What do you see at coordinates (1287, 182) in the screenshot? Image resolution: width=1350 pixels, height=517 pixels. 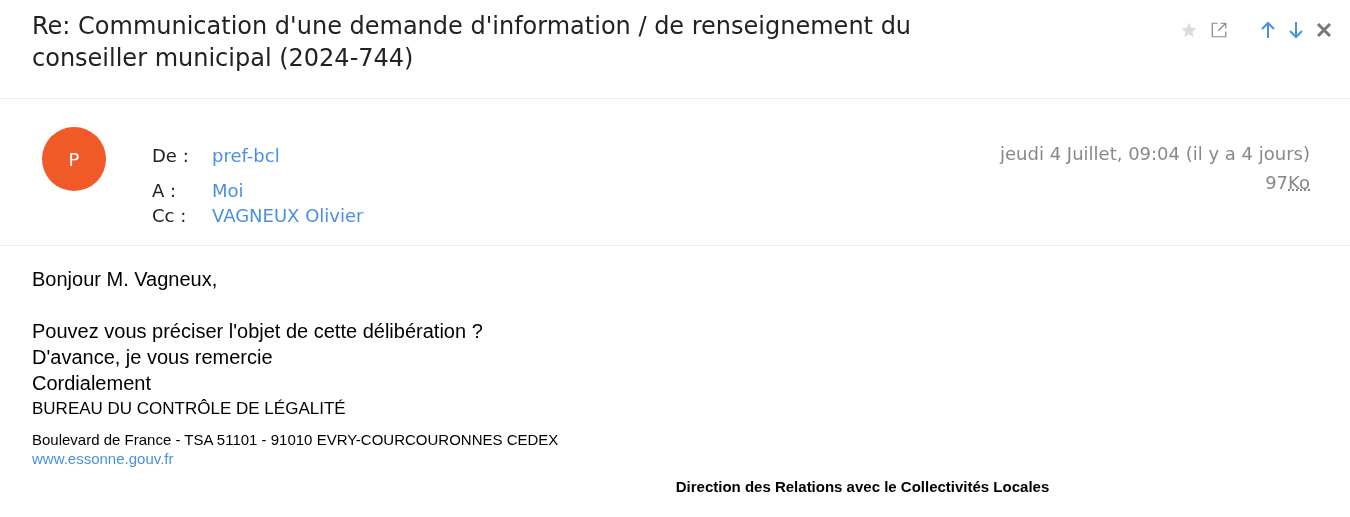 I see `email-size: 97Ko` at bounding box center [1287, 182].